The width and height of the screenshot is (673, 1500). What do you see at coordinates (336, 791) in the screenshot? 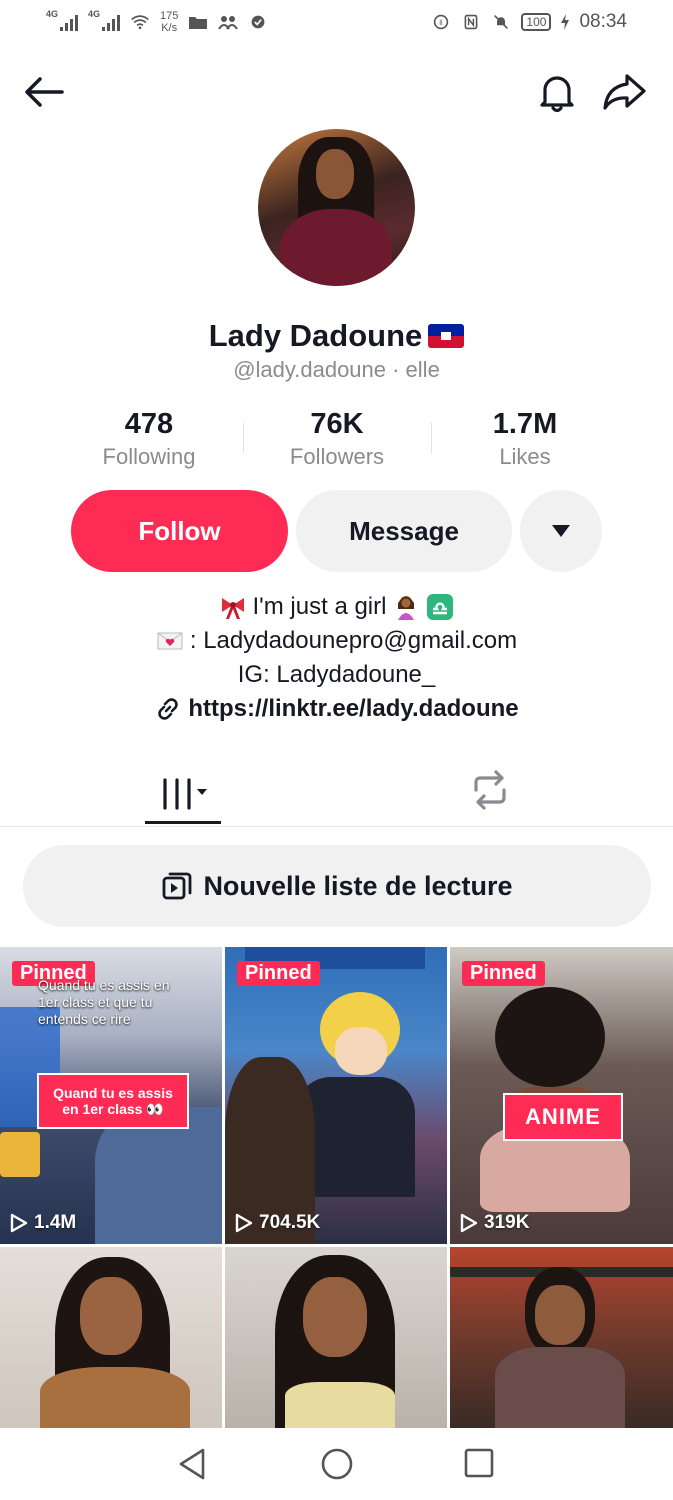
I see `content-tabs` at bounding box center [336, 791].